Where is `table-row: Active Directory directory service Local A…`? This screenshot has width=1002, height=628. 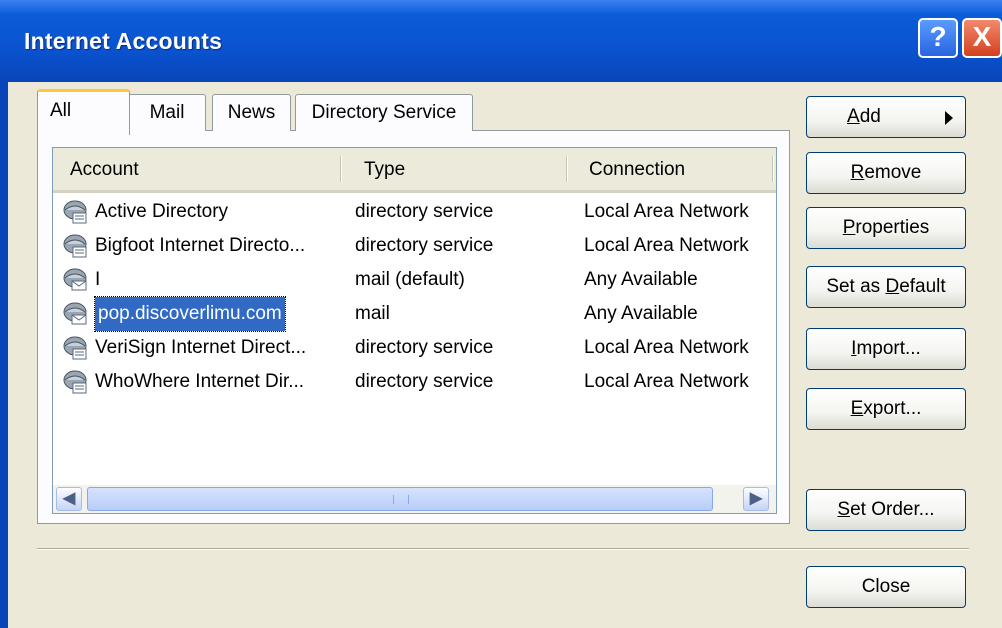
table-row: Active Directory directory service Local A… is located at coordinates (414, 212).